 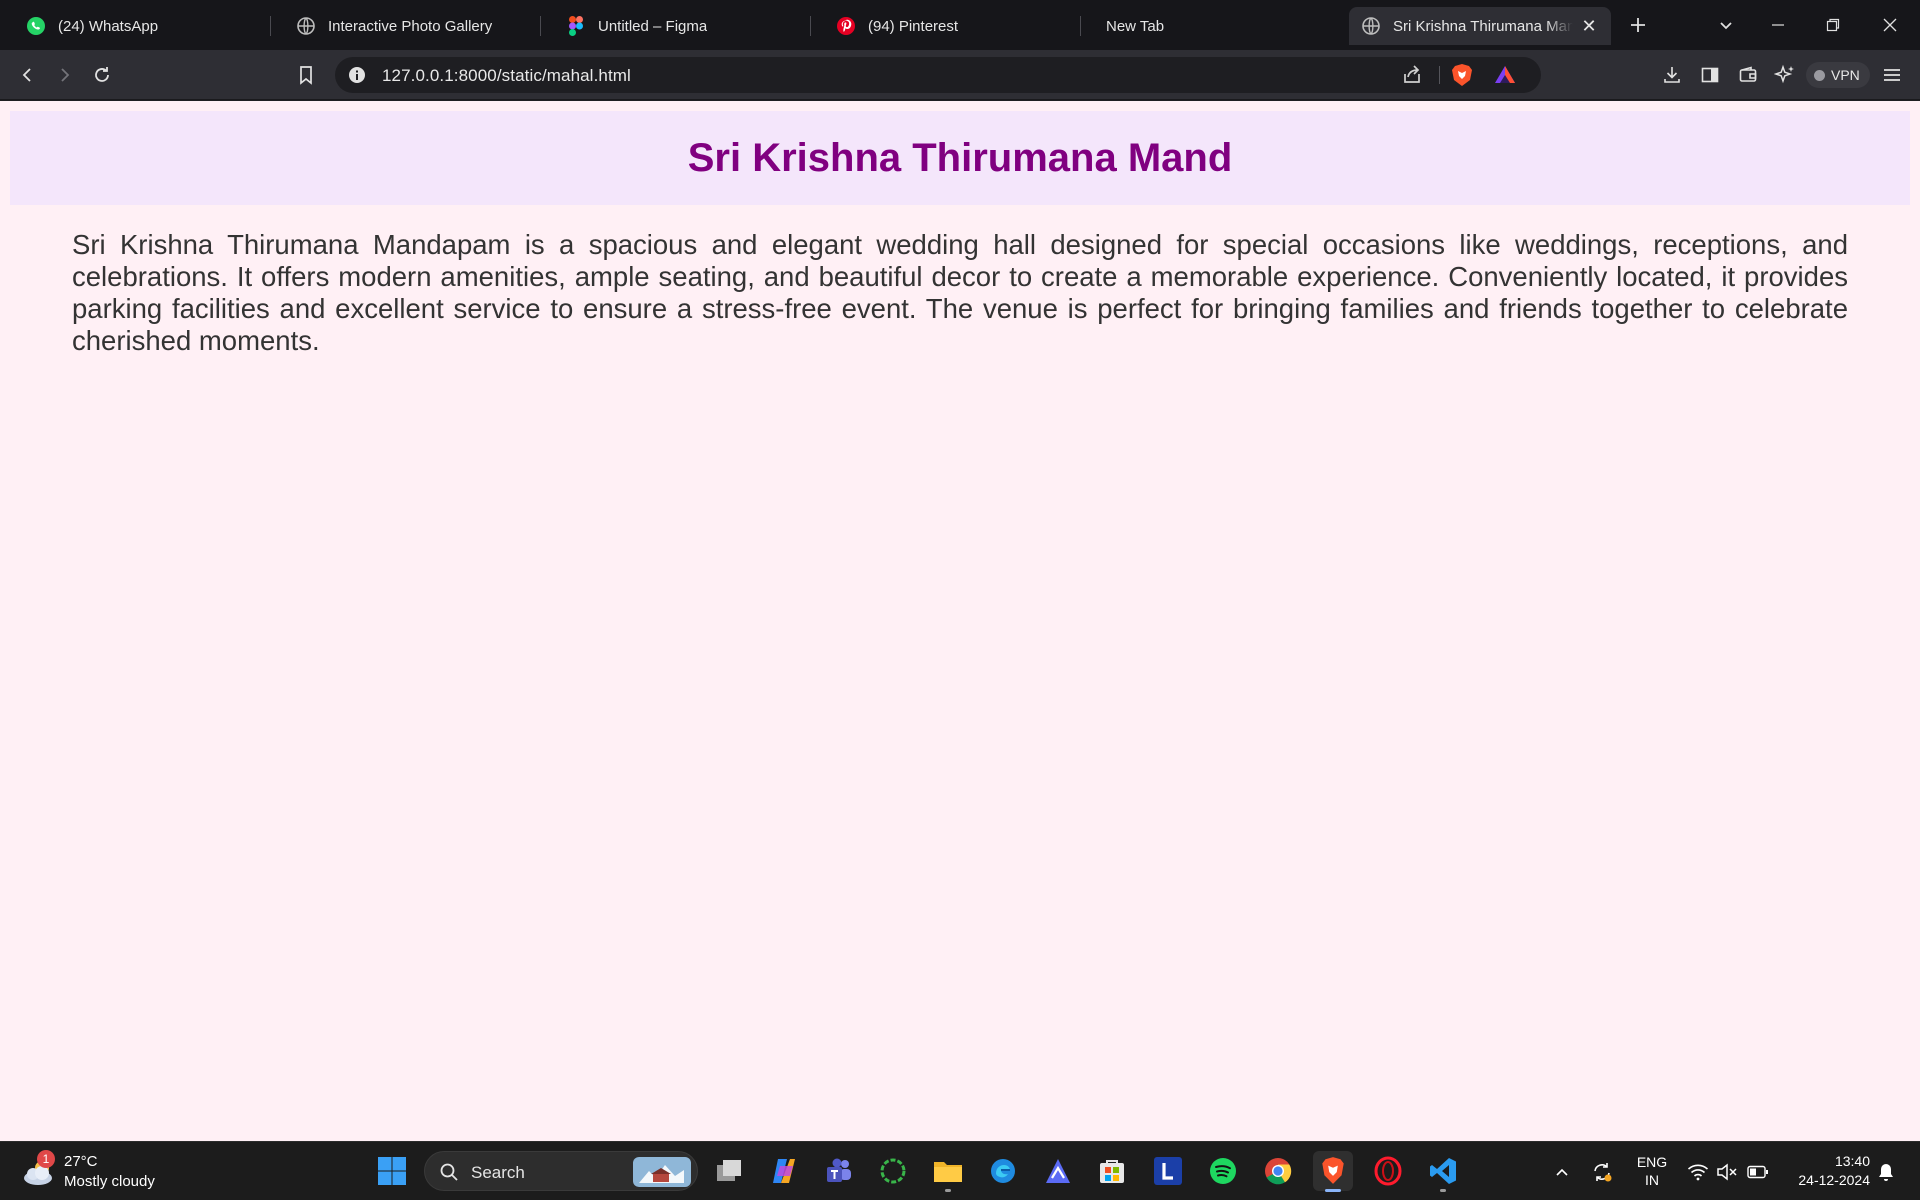 I want to click on downloads-button, so click(x=1672, y=75).